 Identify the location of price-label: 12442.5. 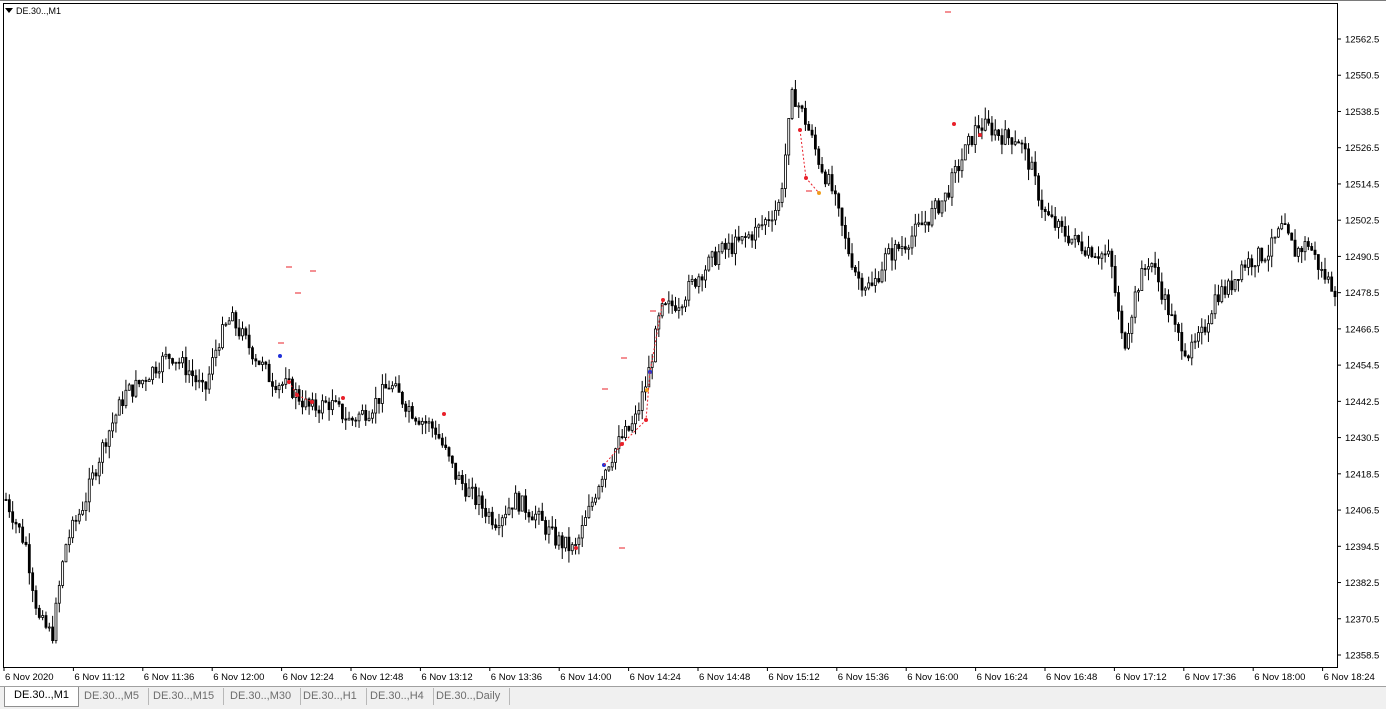
(1362, 402).